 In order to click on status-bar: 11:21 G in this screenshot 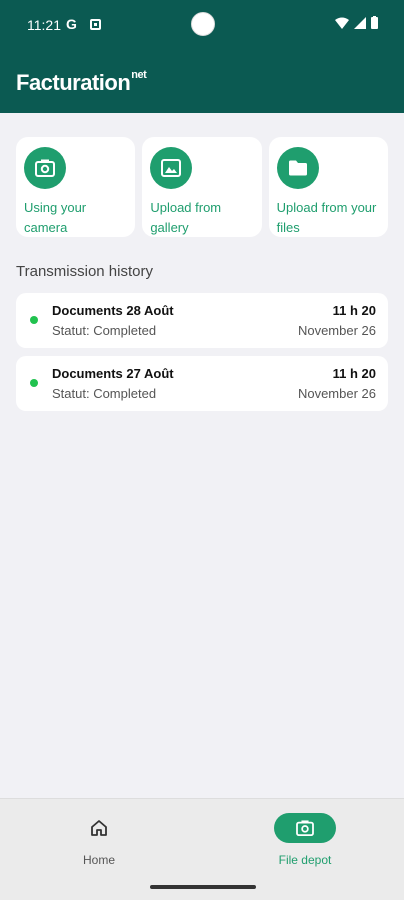, I will do `click(202, 25)`.